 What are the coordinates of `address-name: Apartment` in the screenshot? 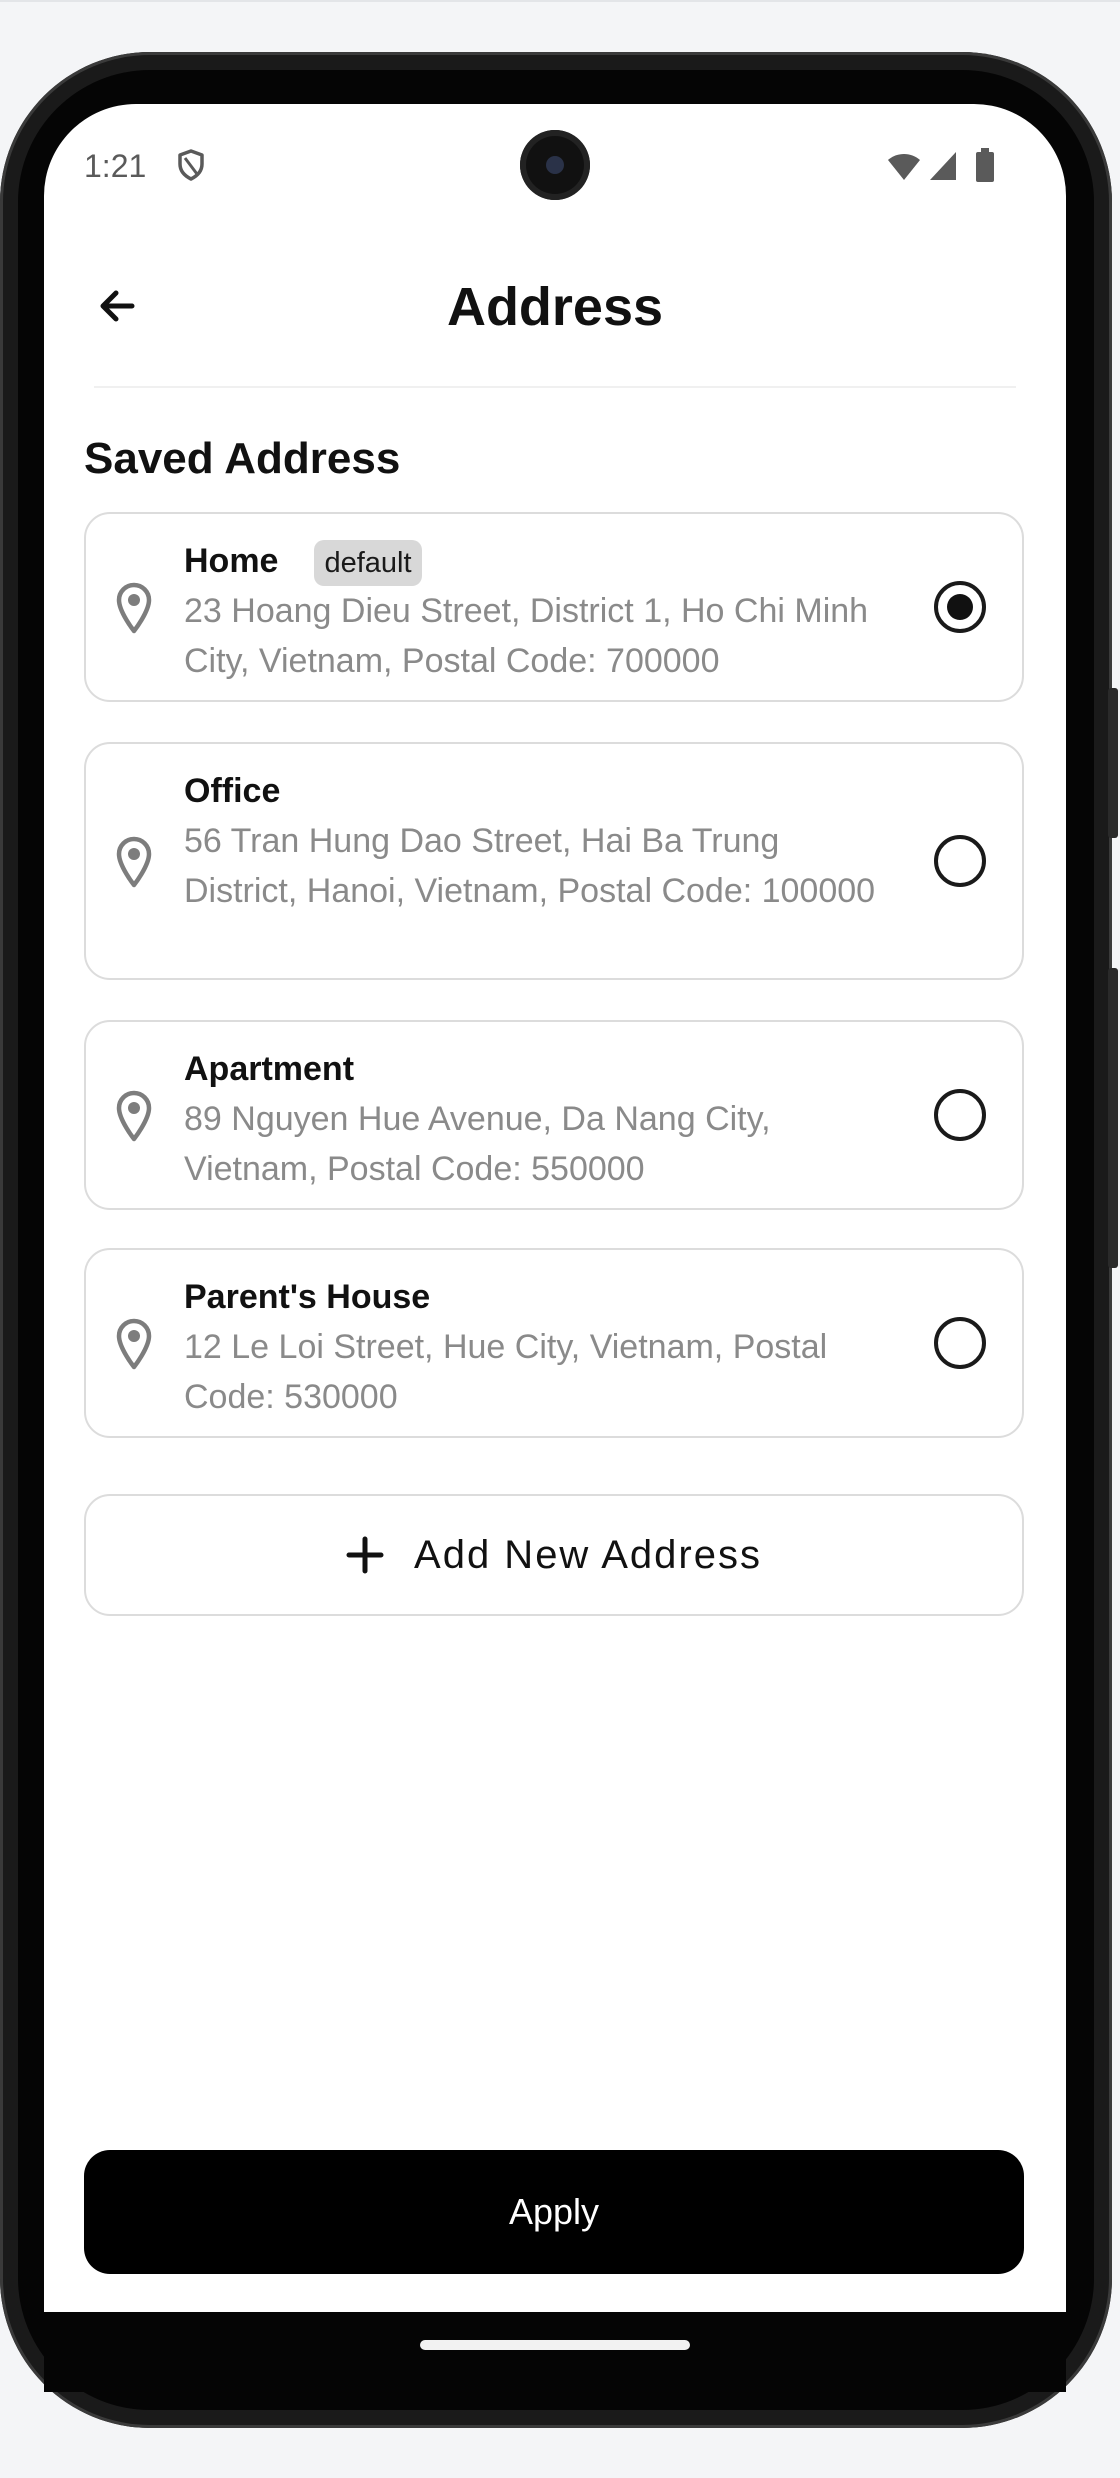 It's located at (269, 1069).